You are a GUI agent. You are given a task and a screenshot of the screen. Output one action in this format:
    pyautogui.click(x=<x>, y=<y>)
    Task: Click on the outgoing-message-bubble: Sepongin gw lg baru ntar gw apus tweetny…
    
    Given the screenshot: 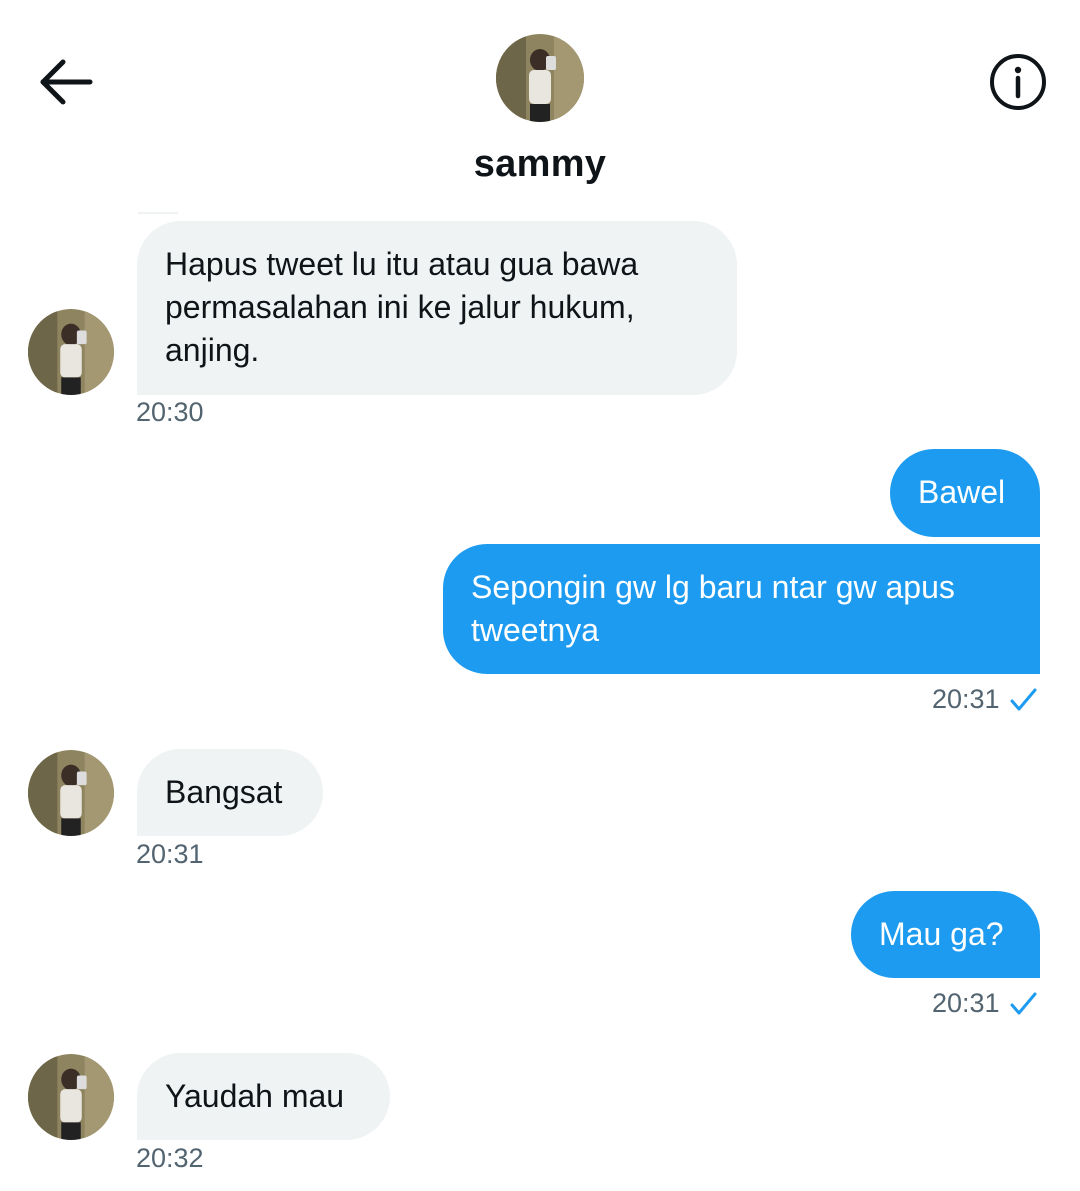 What is the action you would take?
    pyautogui.click(x=741, y=609)
    